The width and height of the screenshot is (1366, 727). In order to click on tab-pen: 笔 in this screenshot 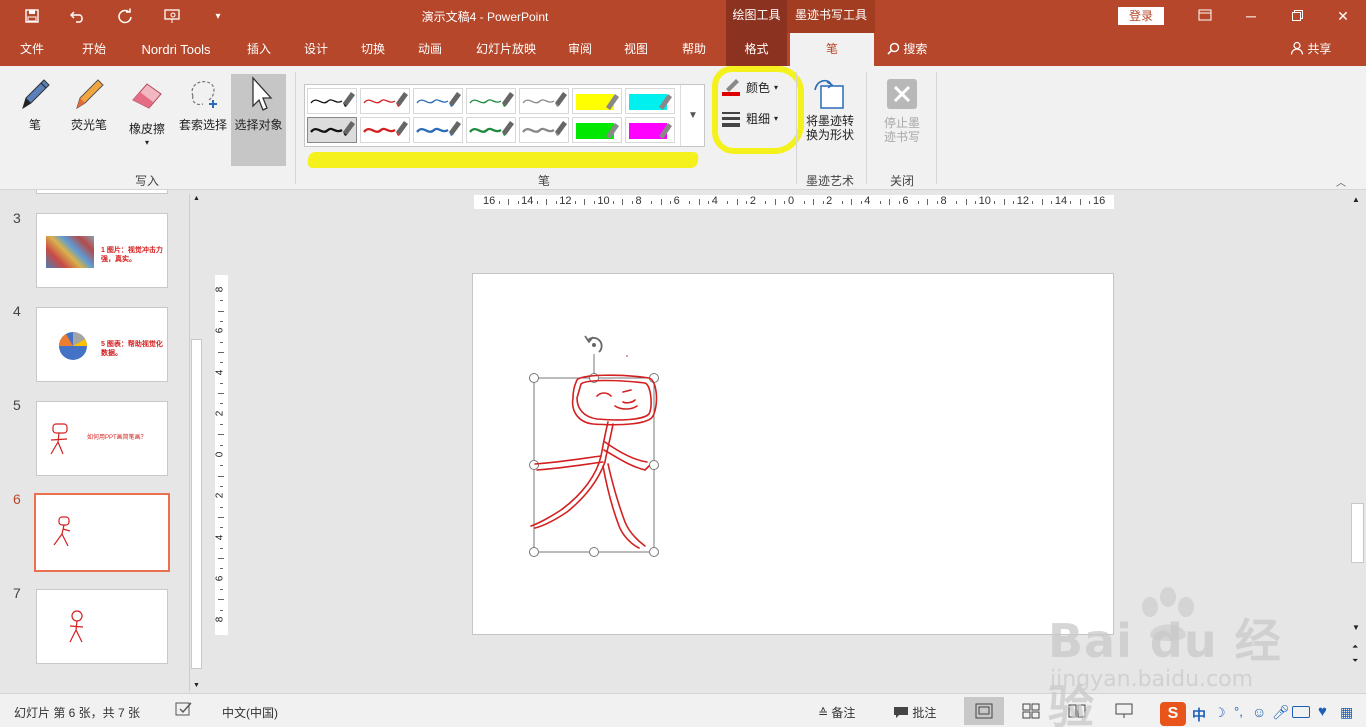, I will do `click(832, 49)`.